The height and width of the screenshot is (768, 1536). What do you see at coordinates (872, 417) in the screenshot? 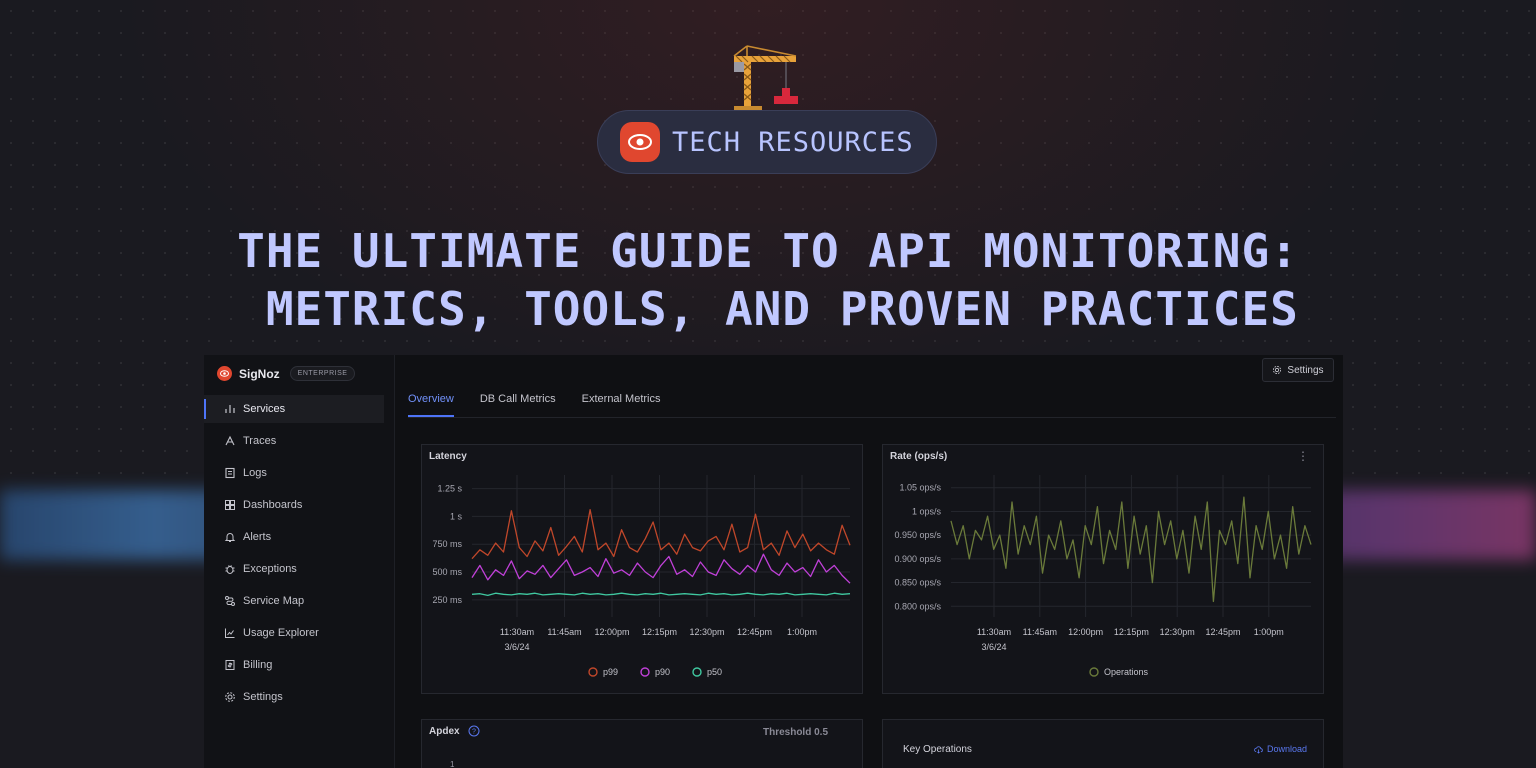
I see `tab-divider` at bounding box center [872, 417].